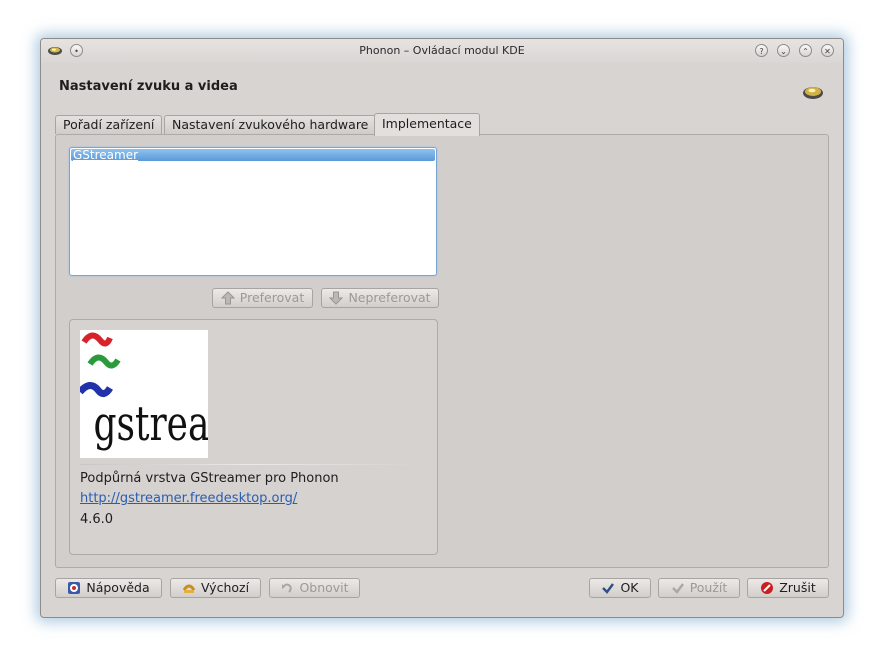  I want to click on apply-label: Použít, so click(708, 587).